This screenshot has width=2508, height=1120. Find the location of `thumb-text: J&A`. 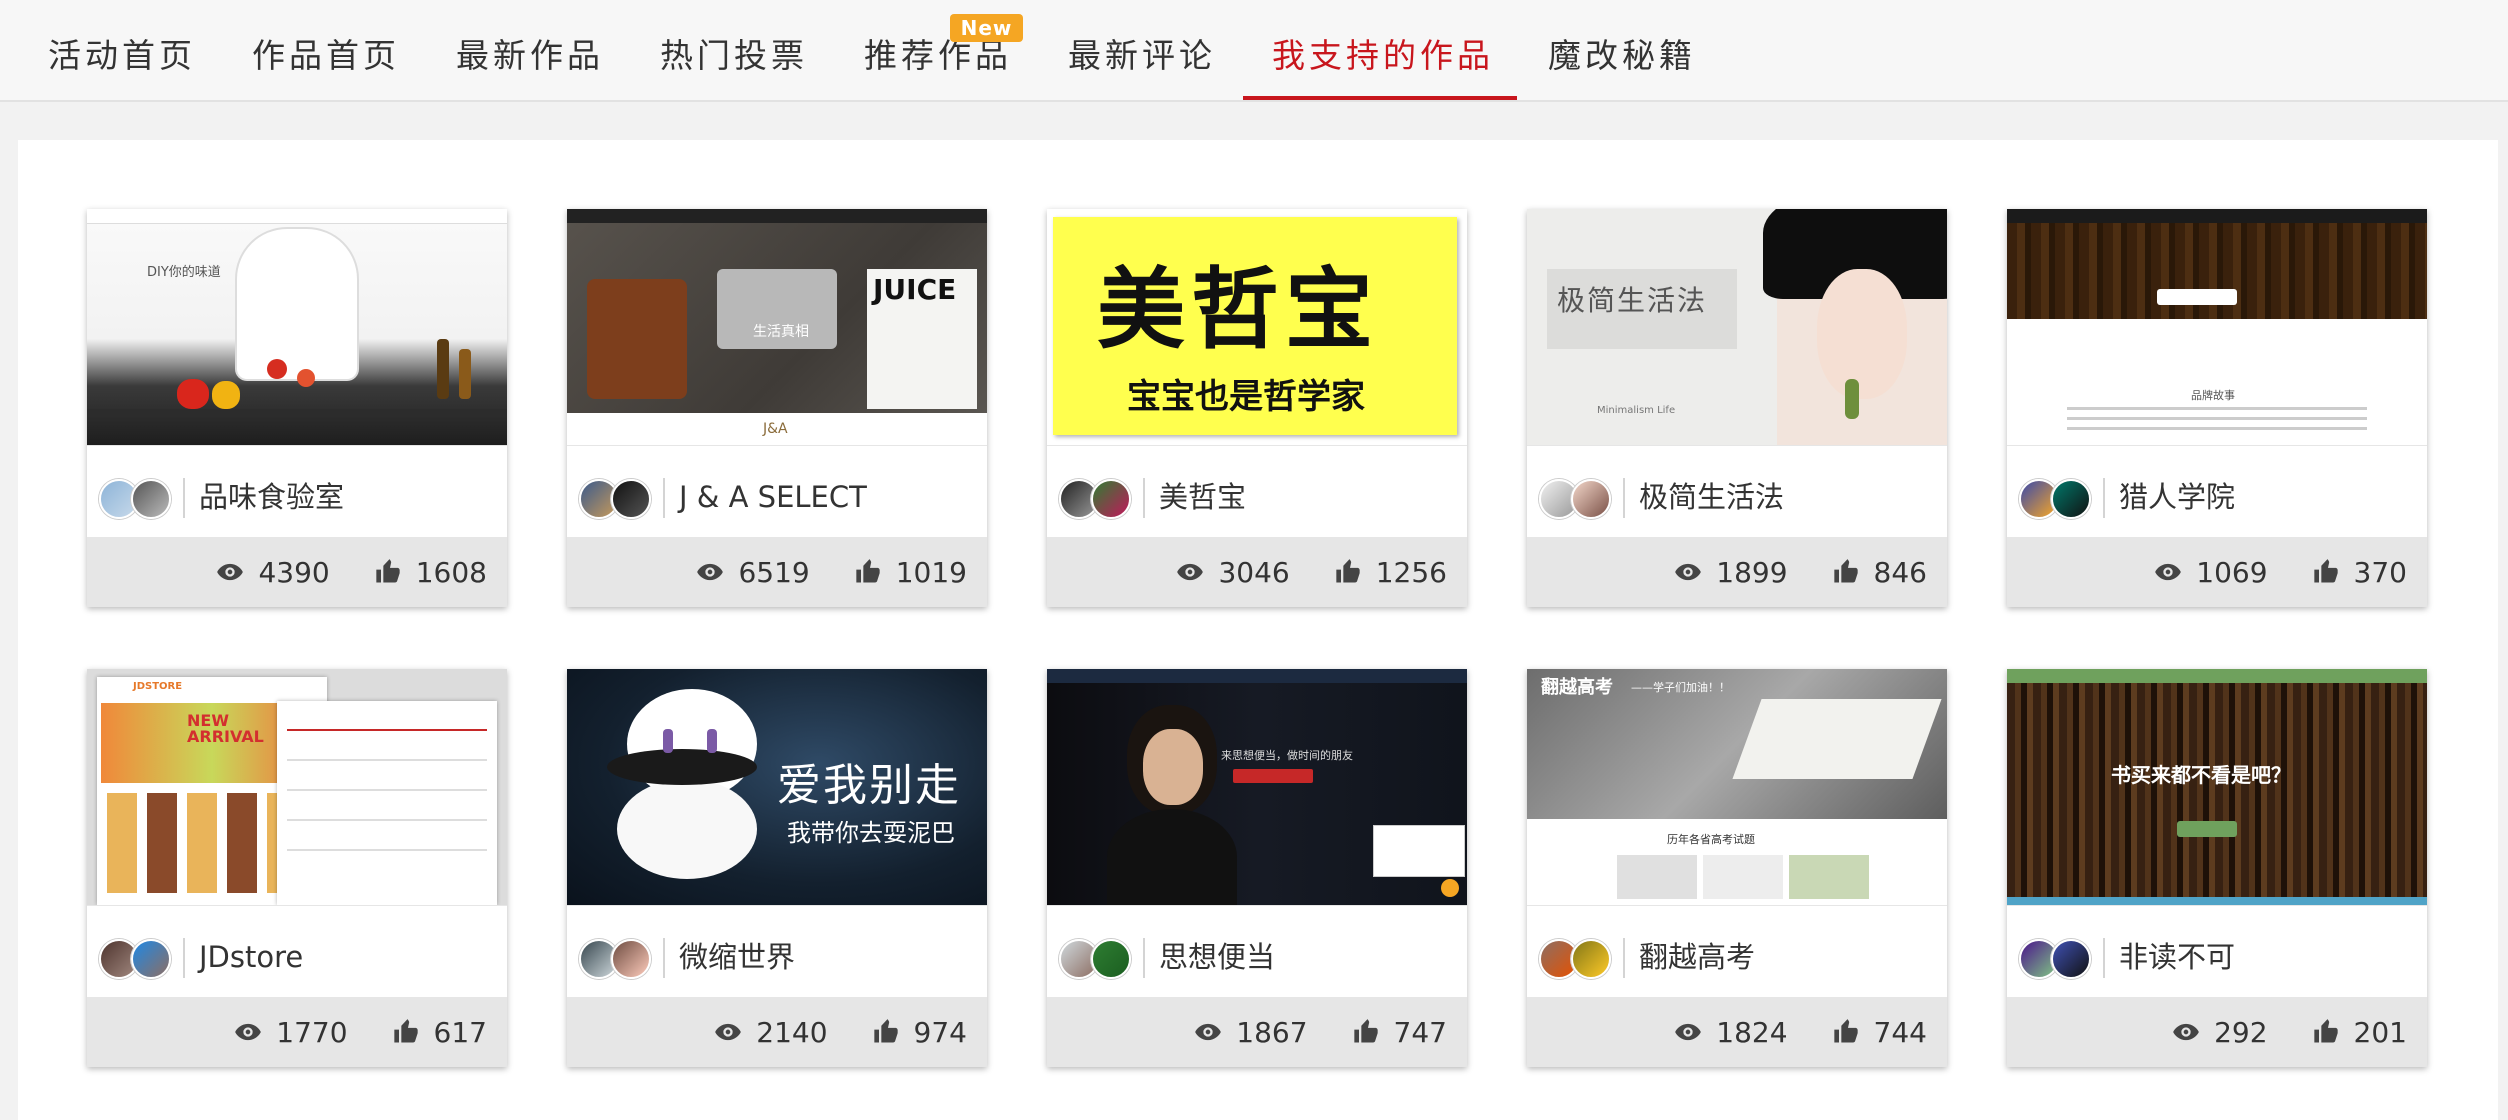

thumb-text: J&A is located at coordinates (775, 429).